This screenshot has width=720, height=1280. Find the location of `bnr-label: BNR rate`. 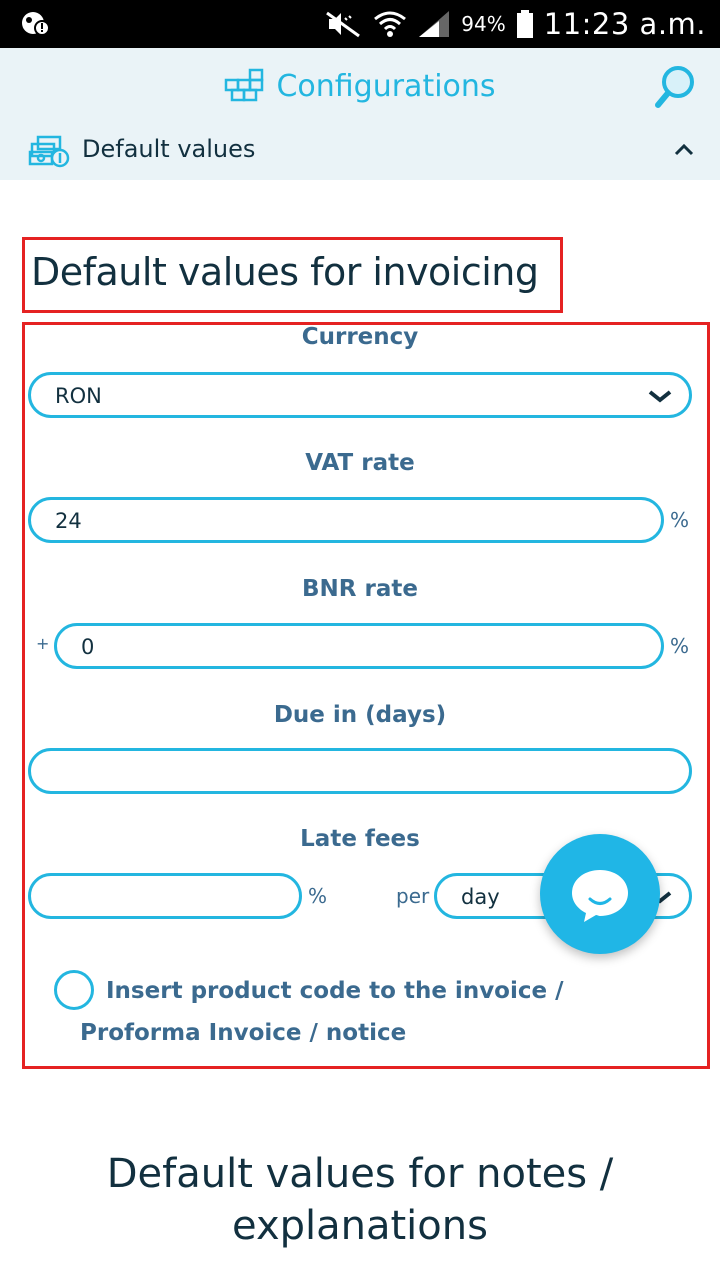

bnr-label: BNR rate is located at coordinates (360, 589).